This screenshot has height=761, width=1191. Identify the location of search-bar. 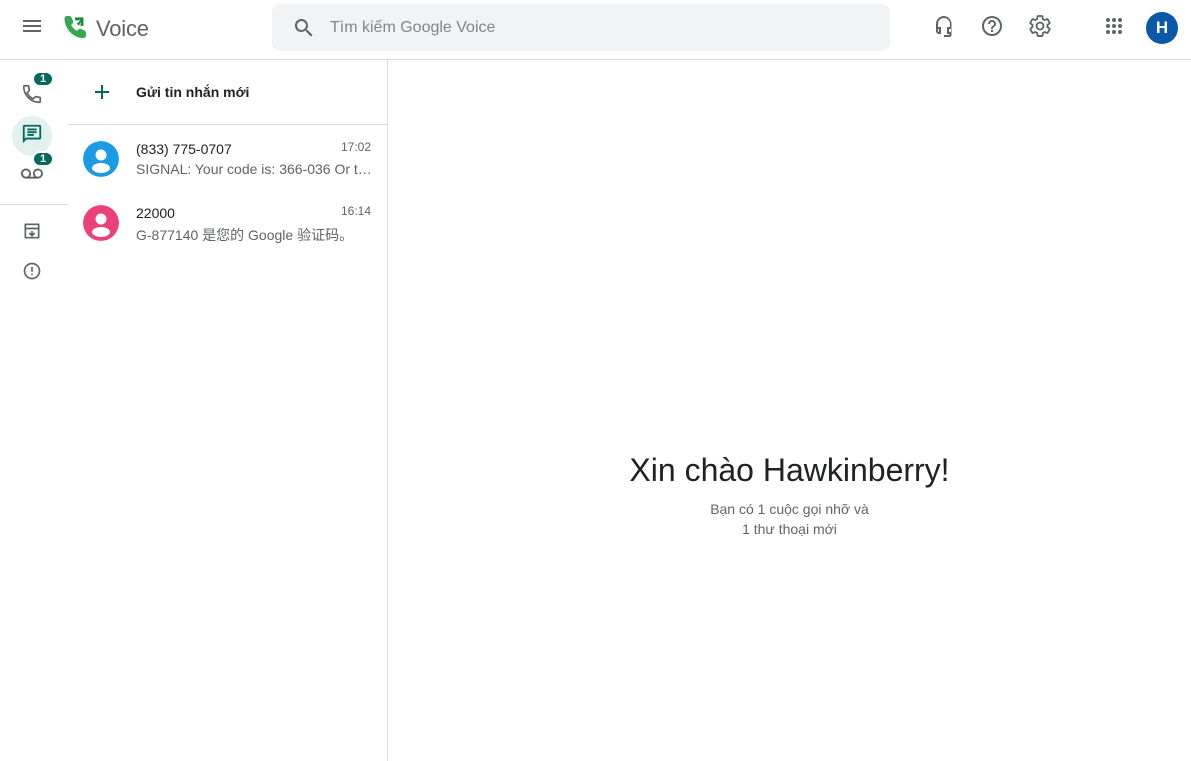
(581, 27).